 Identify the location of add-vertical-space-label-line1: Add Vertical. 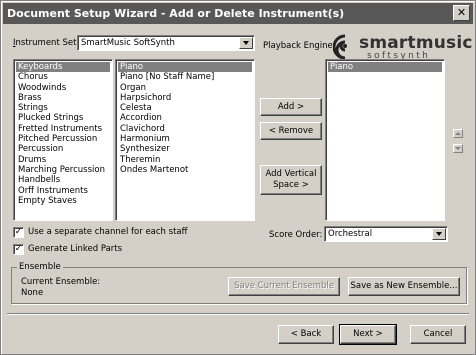
(291, 174).